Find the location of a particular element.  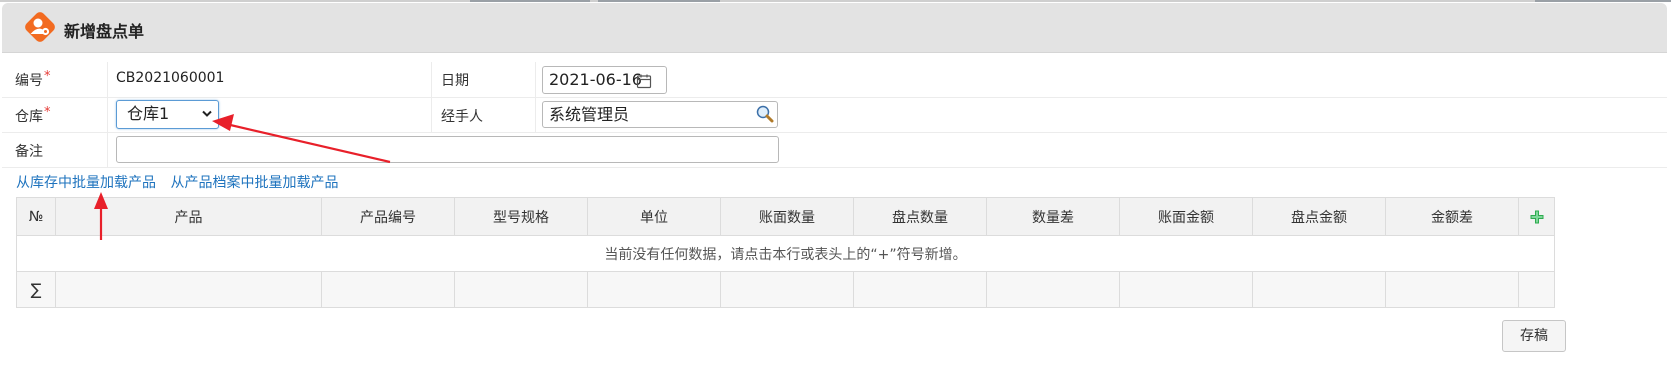

form-row-warehouse-handler: 仓库* 仓库1 经手人 系统管理员 is located at coordinates (834, 115).